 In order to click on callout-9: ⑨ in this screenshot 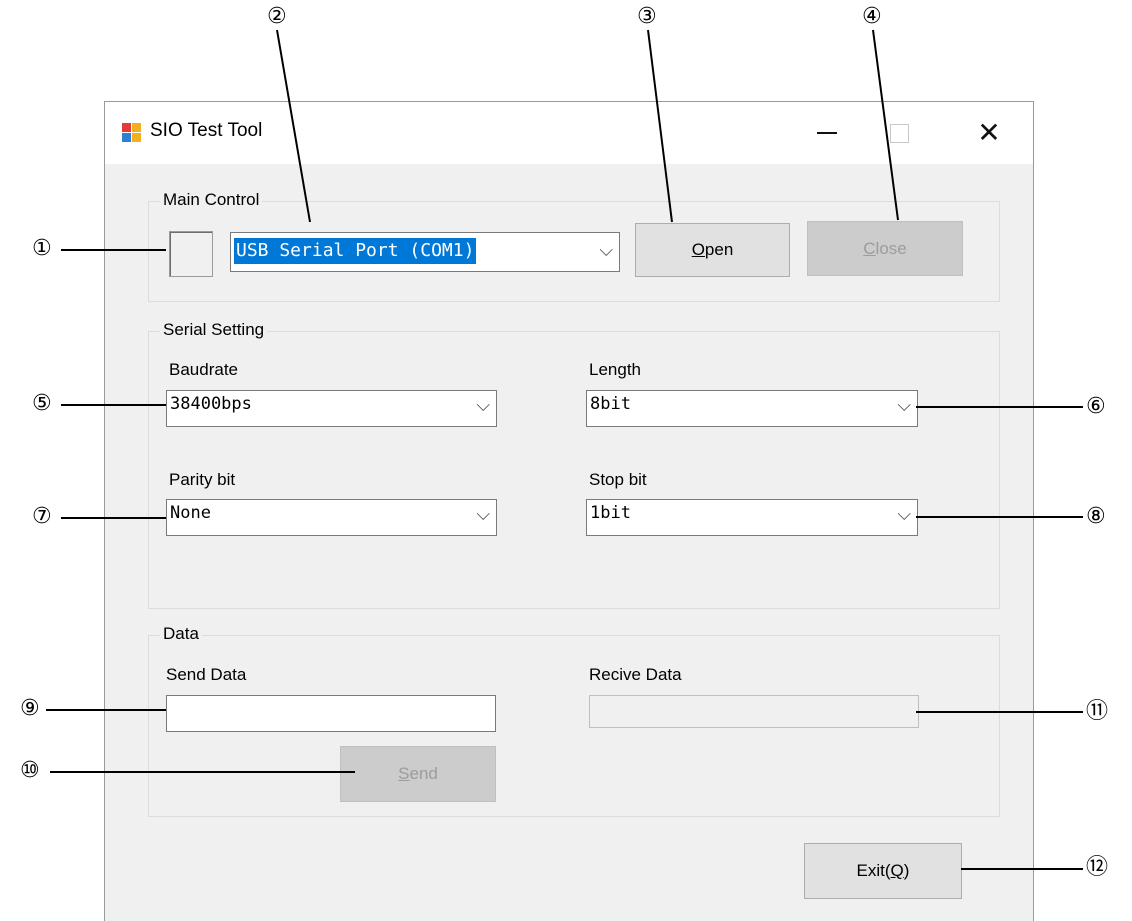, I will do `click(30, 708)`.